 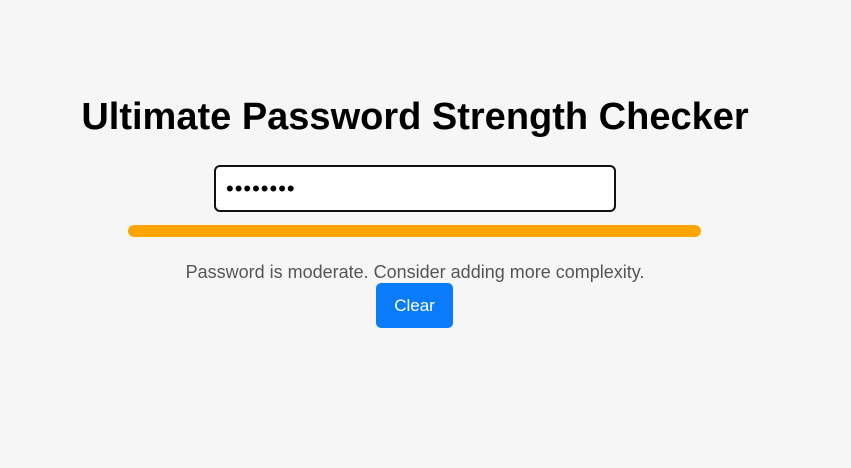 What do you see at coordinates (414, 305) in the screenshot?
I see `clear-button: Clear` at bounding box center [414, 305].